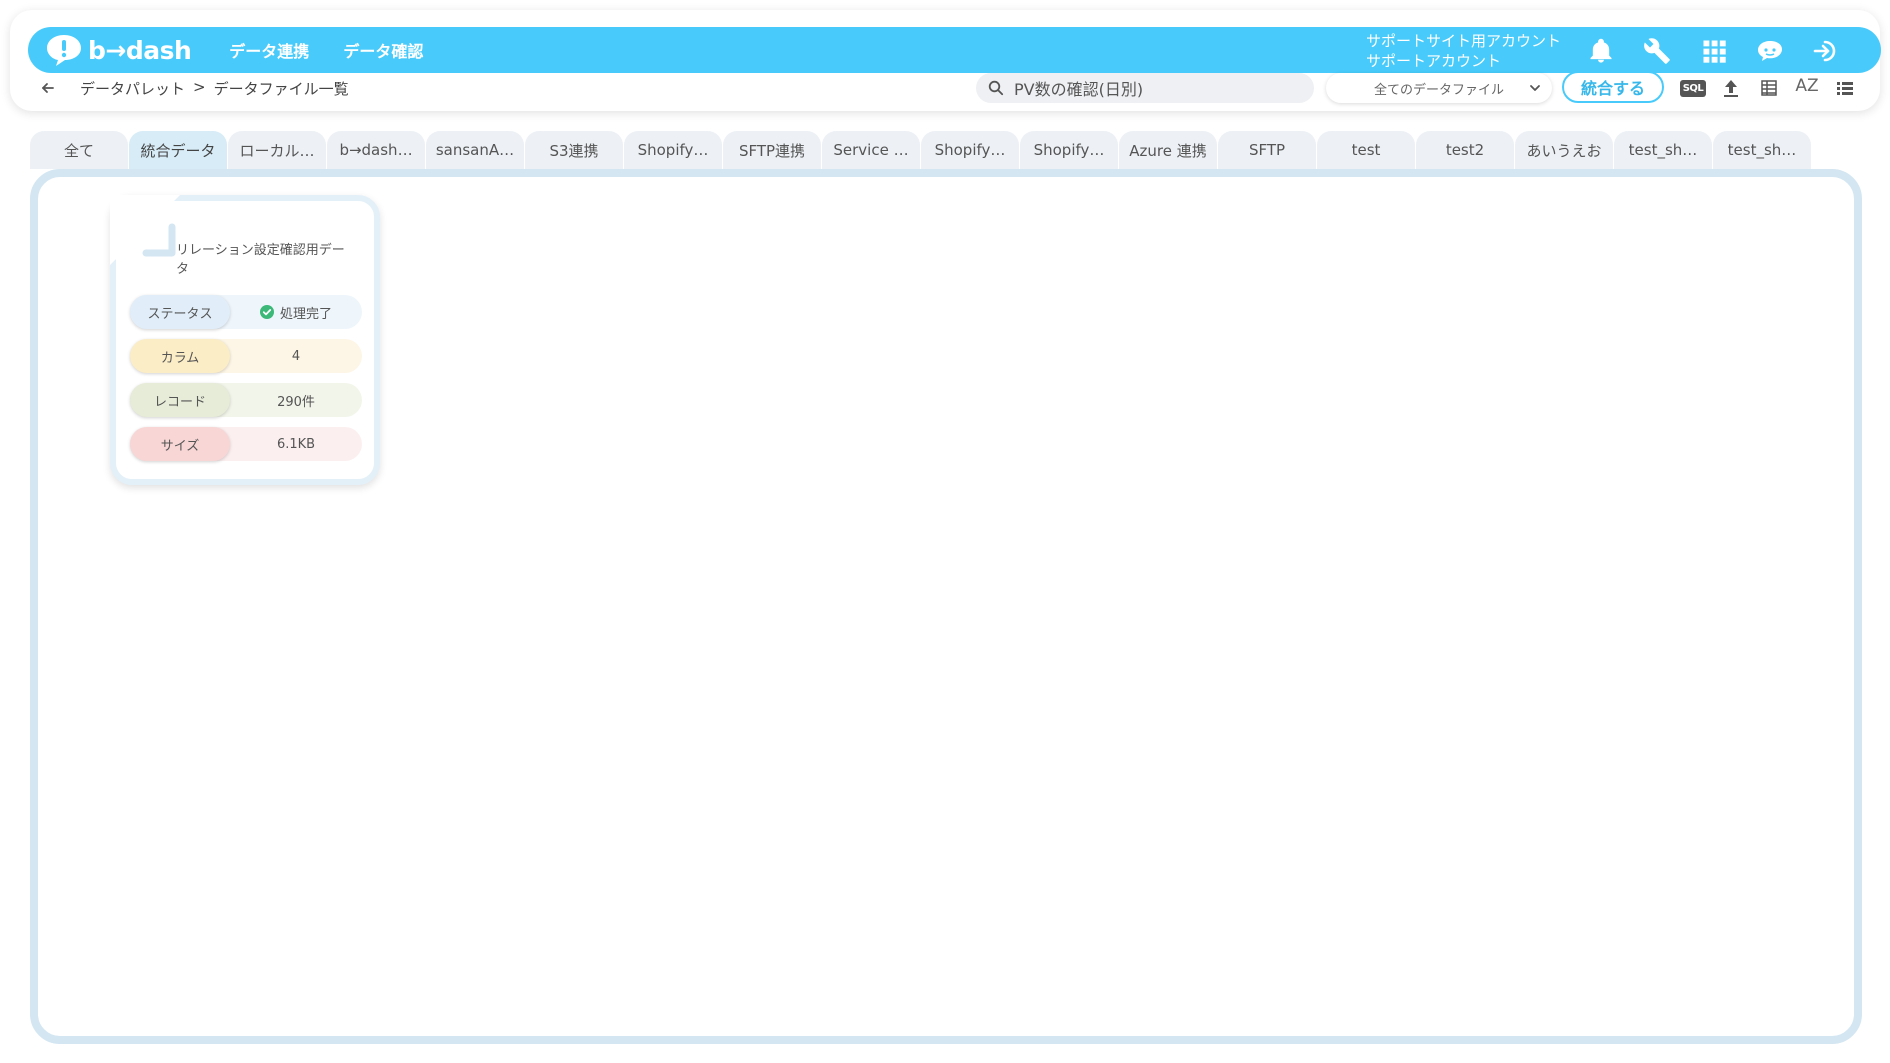 The image size is (1890, 1063). Describe the element at coordinates (246, 356) in the screenshot. I see `column-row: カラム 4` at that location.